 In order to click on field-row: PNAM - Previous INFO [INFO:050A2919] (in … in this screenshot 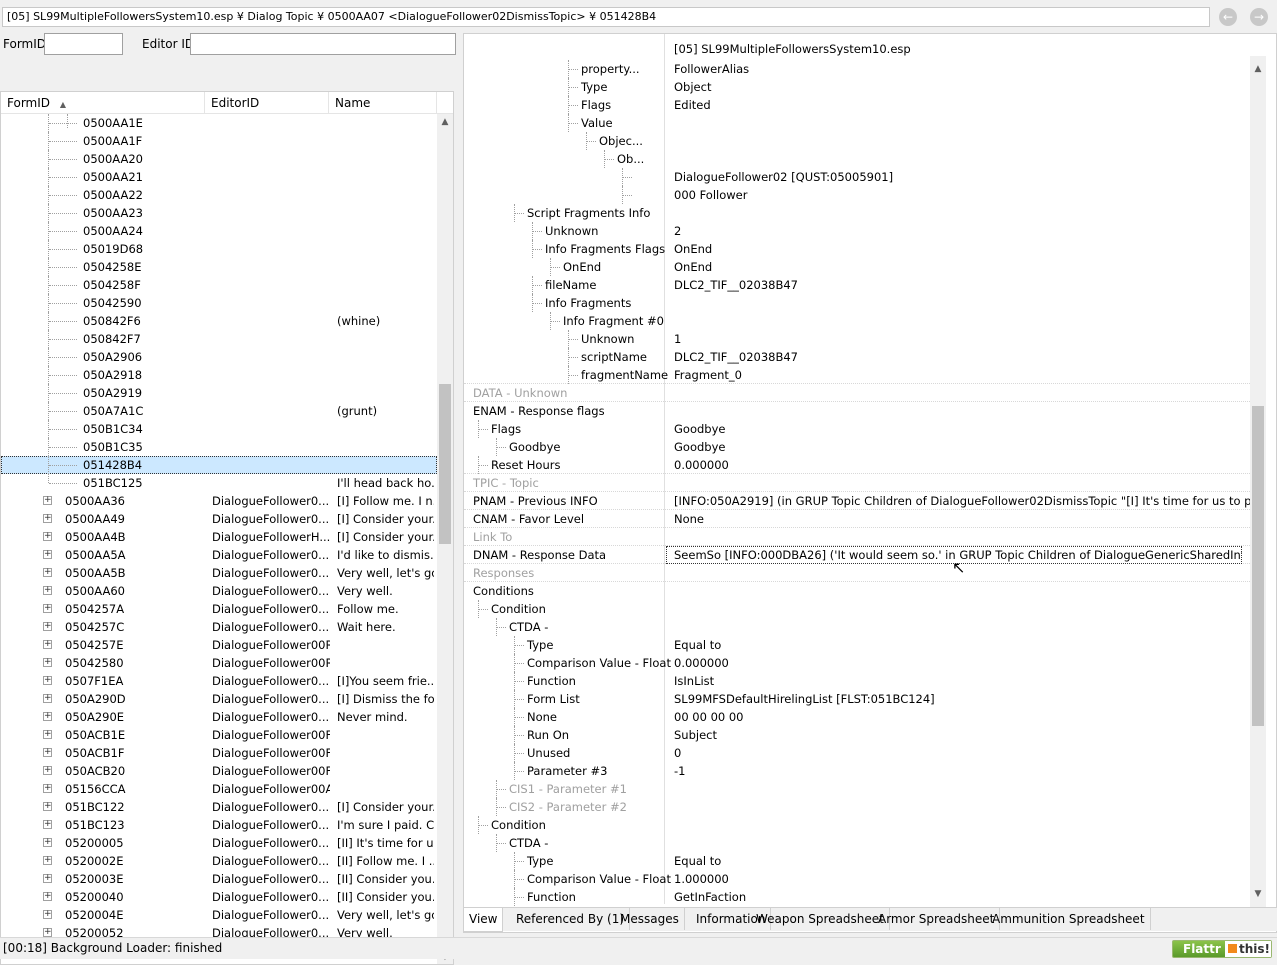, I will do `click(857, 501)`.